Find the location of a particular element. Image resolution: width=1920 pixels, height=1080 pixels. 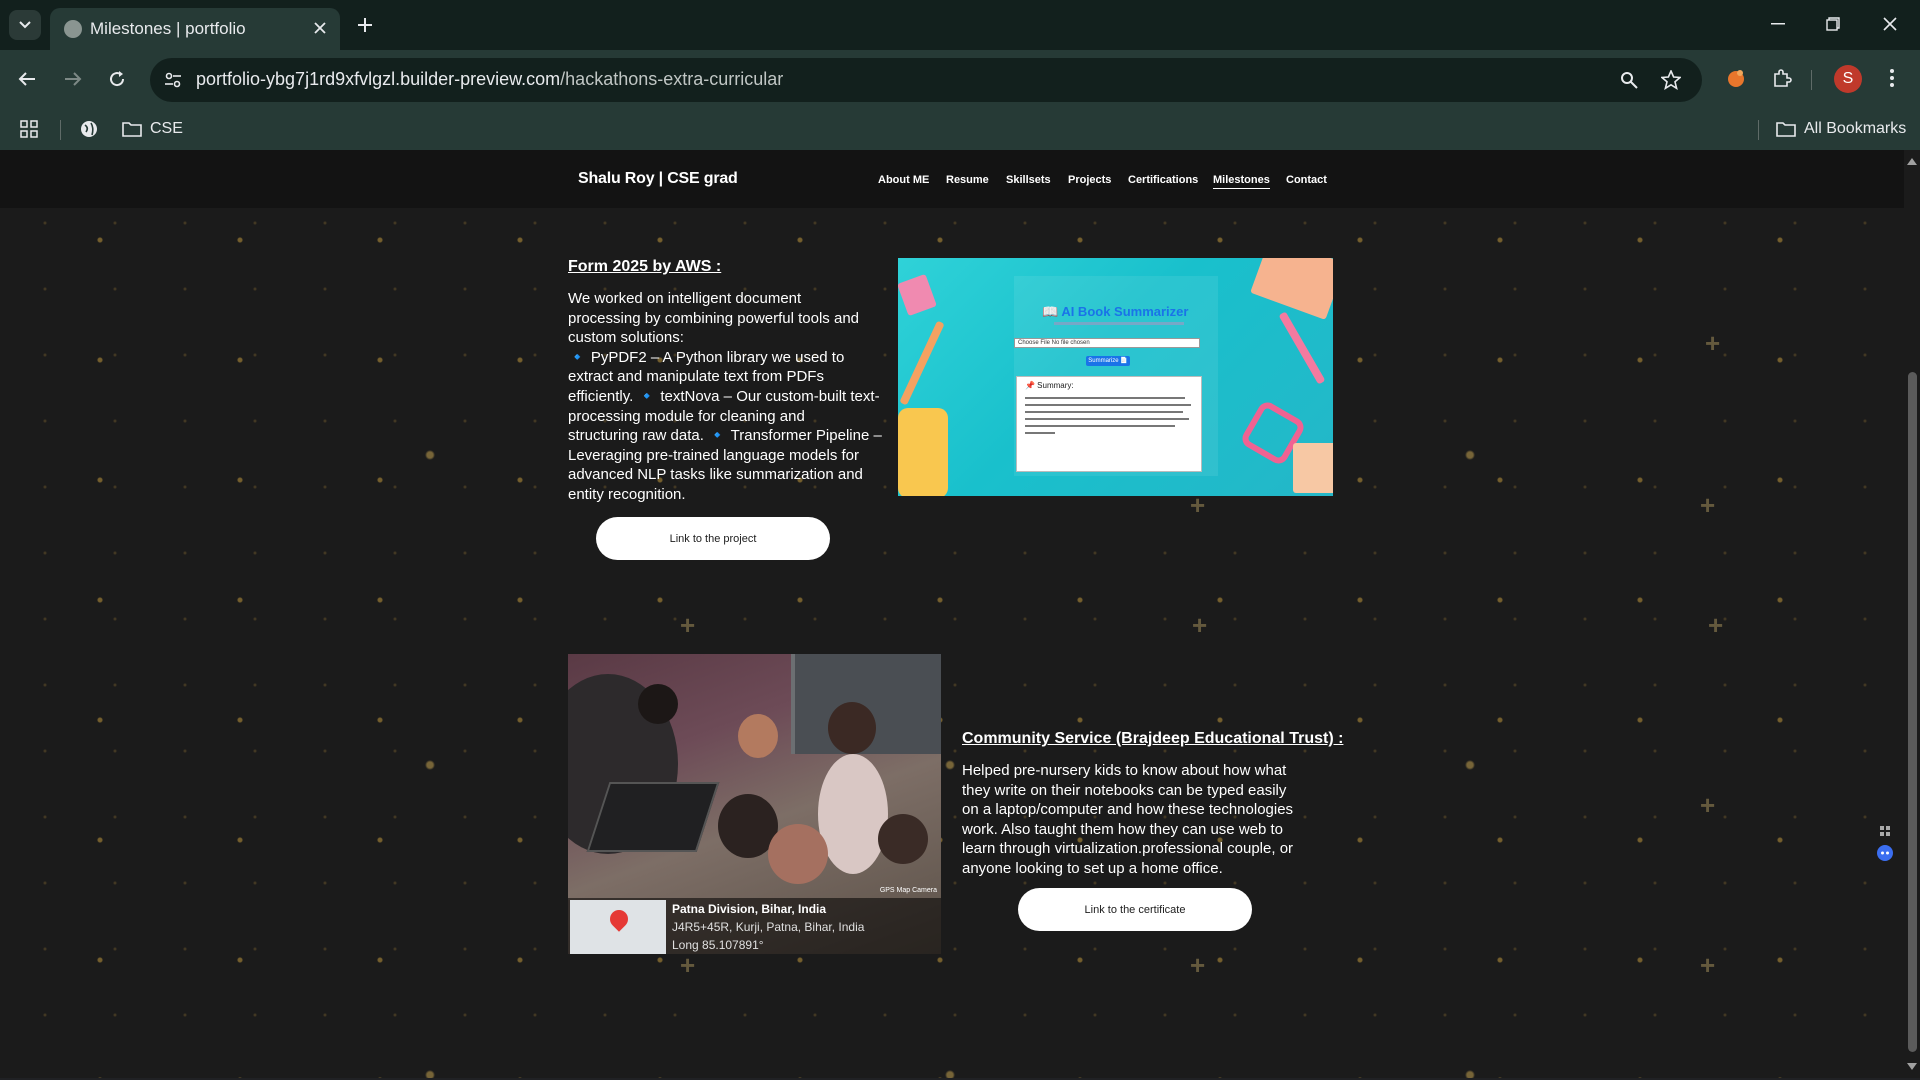

project-link-button: Link to the project is located at coordinates (713, 538).